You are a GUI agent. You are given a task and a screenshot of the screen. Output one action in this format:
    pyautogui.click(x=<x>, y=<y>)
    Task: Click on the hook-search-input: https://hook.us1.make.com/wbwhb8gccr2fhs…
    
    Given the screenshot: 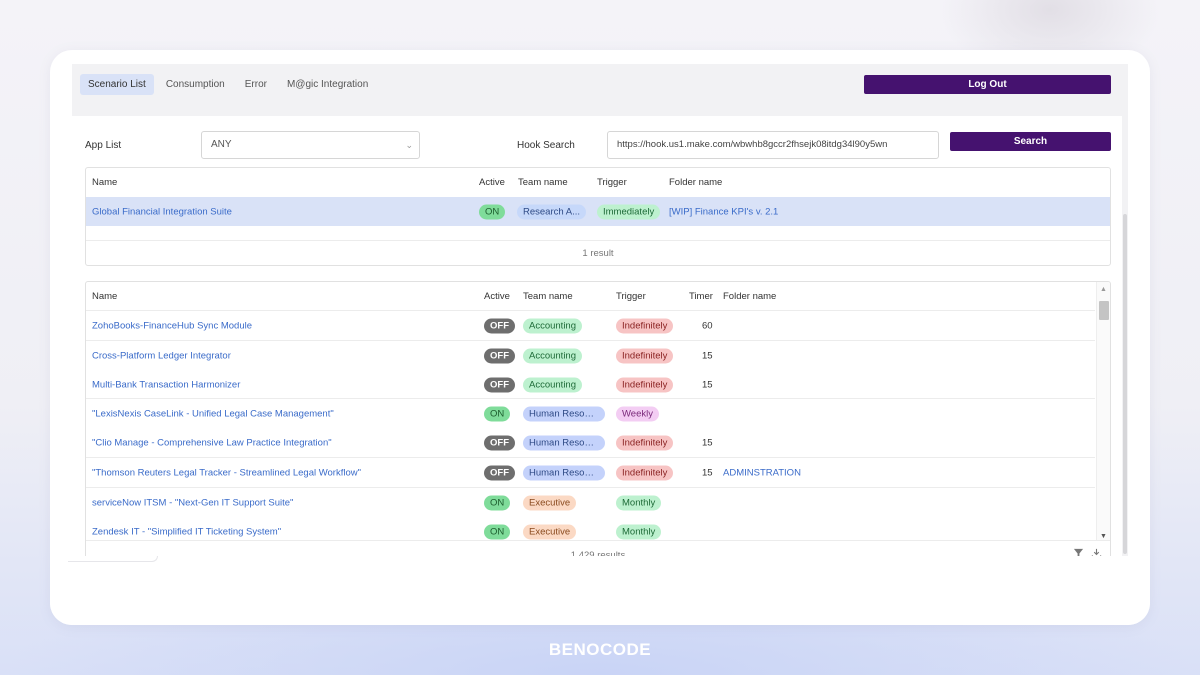 What is the action you would take?
    pyautogui.click(x=773, y=145)
    